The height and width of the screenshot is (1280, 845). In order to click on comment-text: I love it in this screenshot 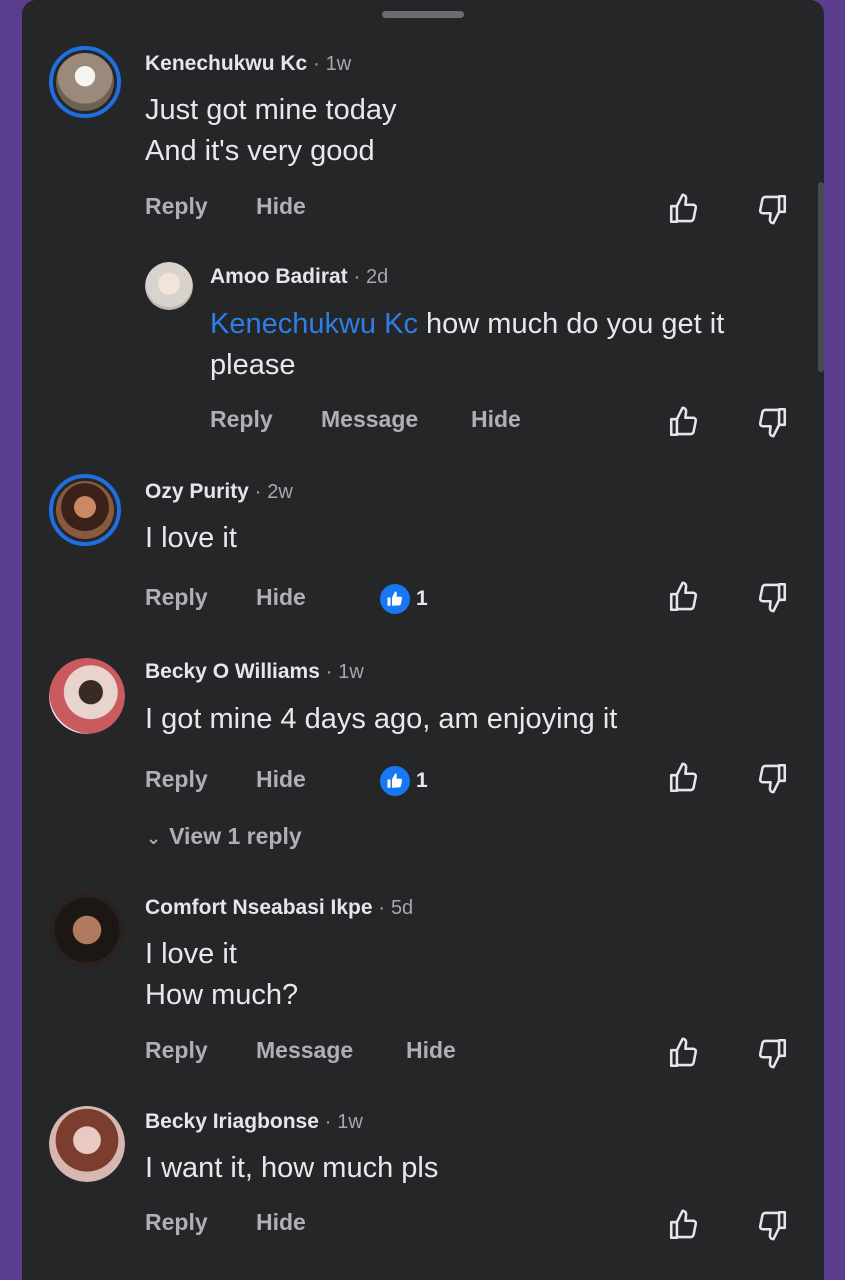, I will do `click(191, 538)`.